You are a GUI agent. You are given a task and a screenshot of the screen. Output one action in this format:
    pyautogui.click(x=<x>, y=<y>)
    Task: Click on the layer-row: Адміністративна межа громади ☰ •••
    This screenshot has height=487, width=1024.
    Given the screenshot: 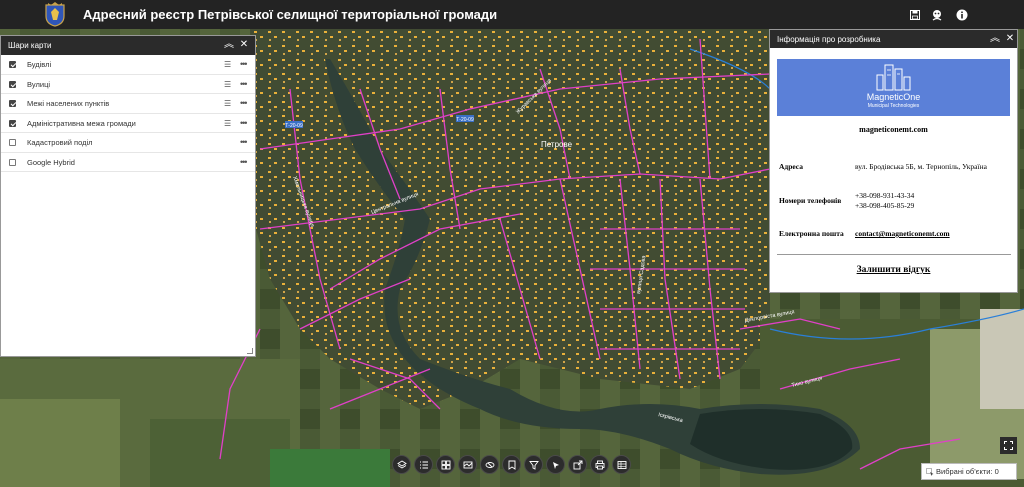 What is the action you would take?
    pyautogui.click(x=128, y=123)
    